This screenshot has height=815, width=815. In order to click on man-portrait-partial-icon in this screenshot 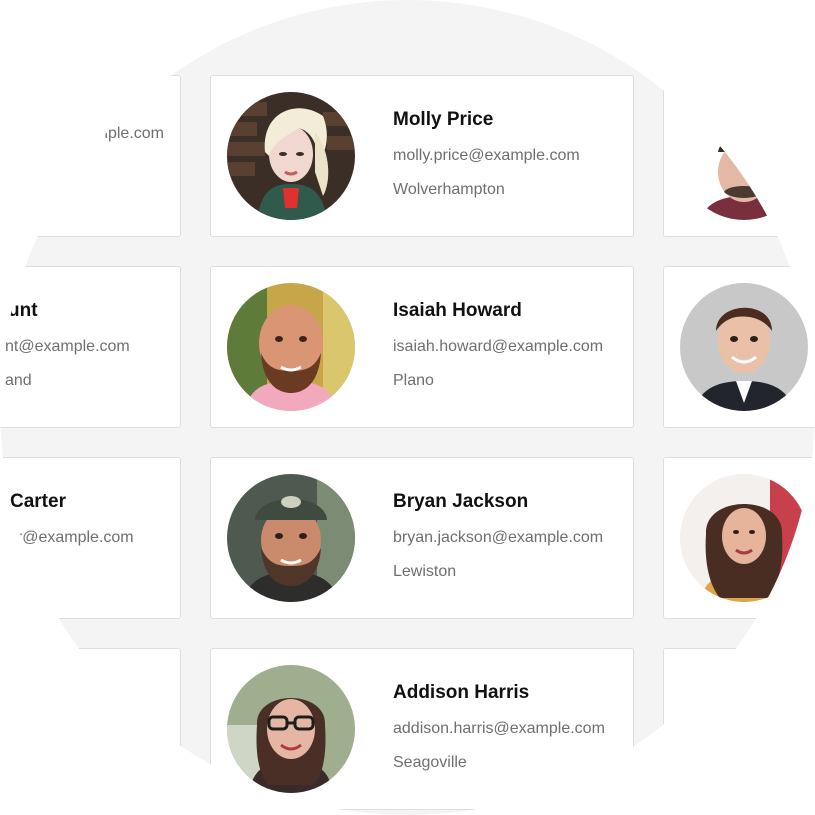, I will do `click(744, 156)`.